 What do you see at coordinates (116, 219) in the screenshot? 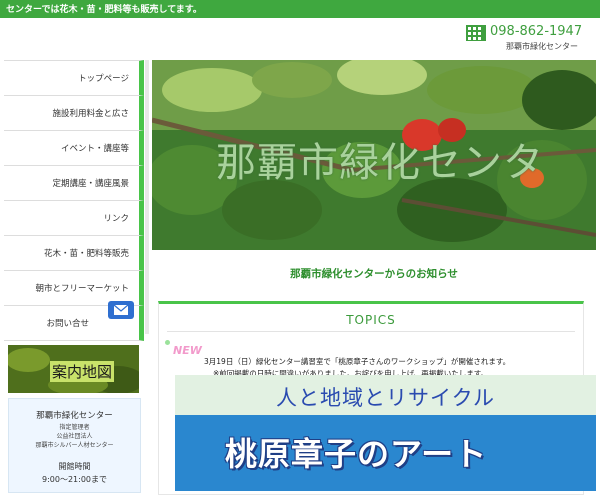
I see `nav-label: リンク` at bounding box center [116, 219].